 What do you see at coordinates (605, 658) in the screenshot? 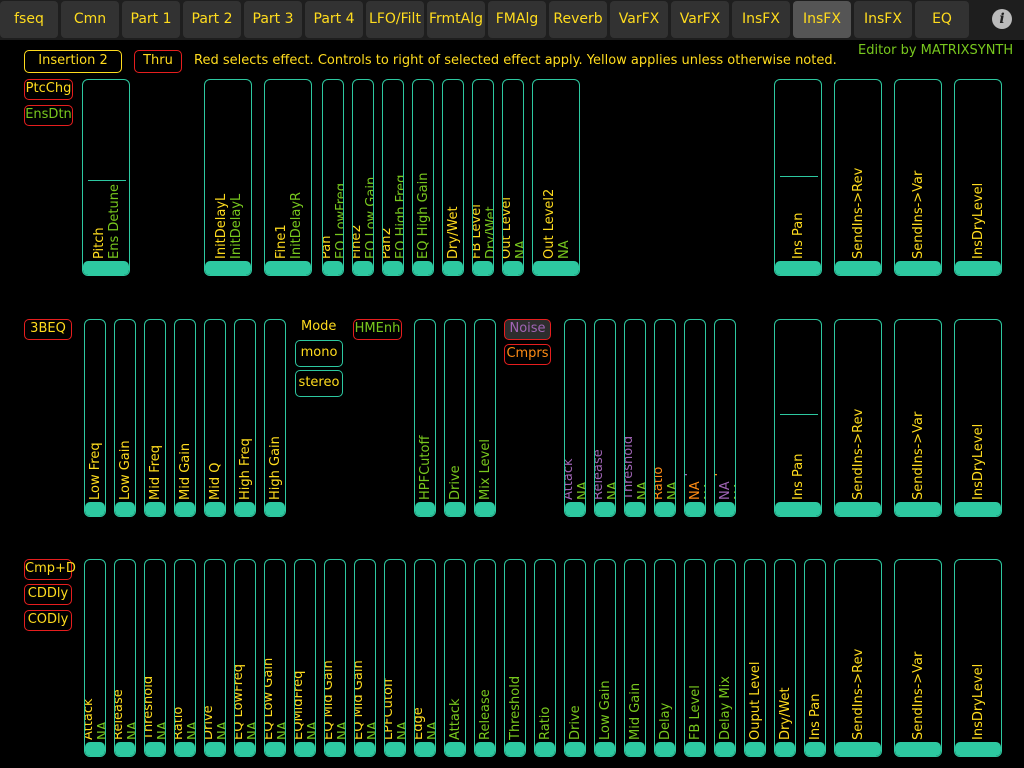
I see `slider-row3-17: Low Gain` at bounding box center [605, 658].